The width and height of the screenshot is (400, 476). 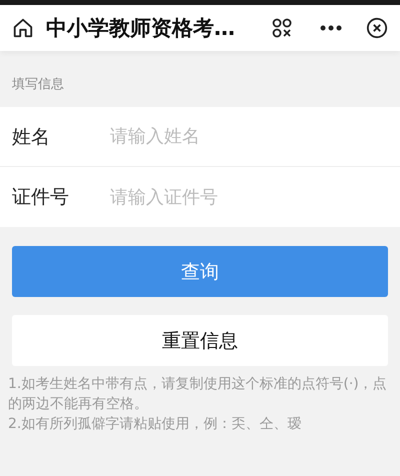 What do you see at coordinates (377, 28) in the screenshot?
I see `close-icon` at bounding box center [377, 28].